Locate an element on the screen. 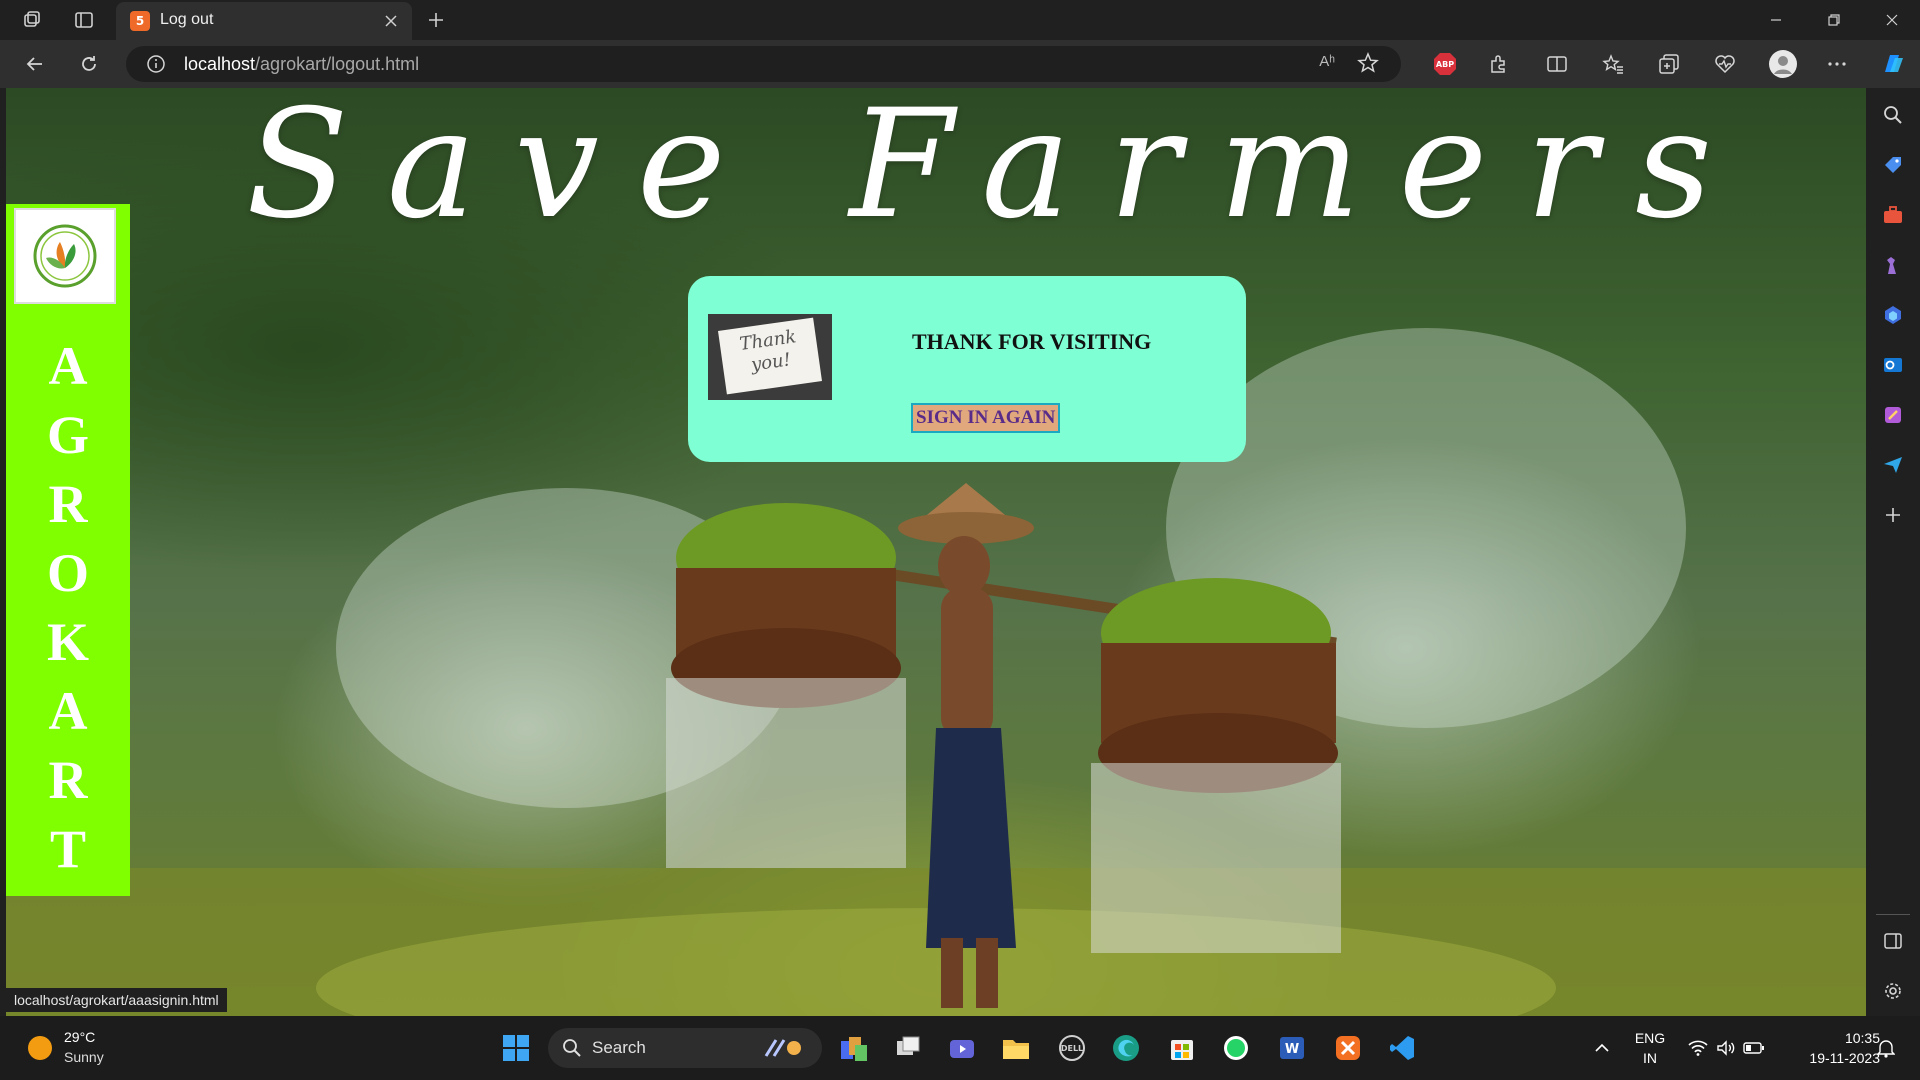 The height and width of the screenshot is (1080, 1920). outlook-icon is located at coordinates (1893, 365).